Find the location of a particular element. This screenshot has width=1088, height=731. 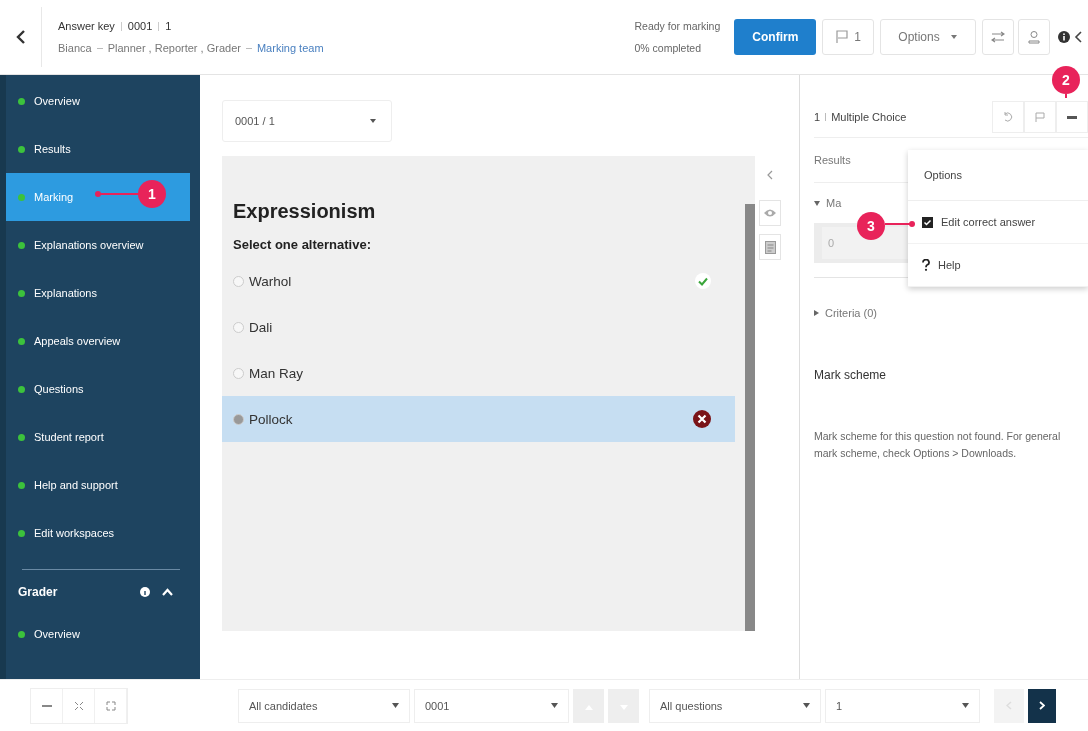

next-button is located at coordinates (1042, 705).